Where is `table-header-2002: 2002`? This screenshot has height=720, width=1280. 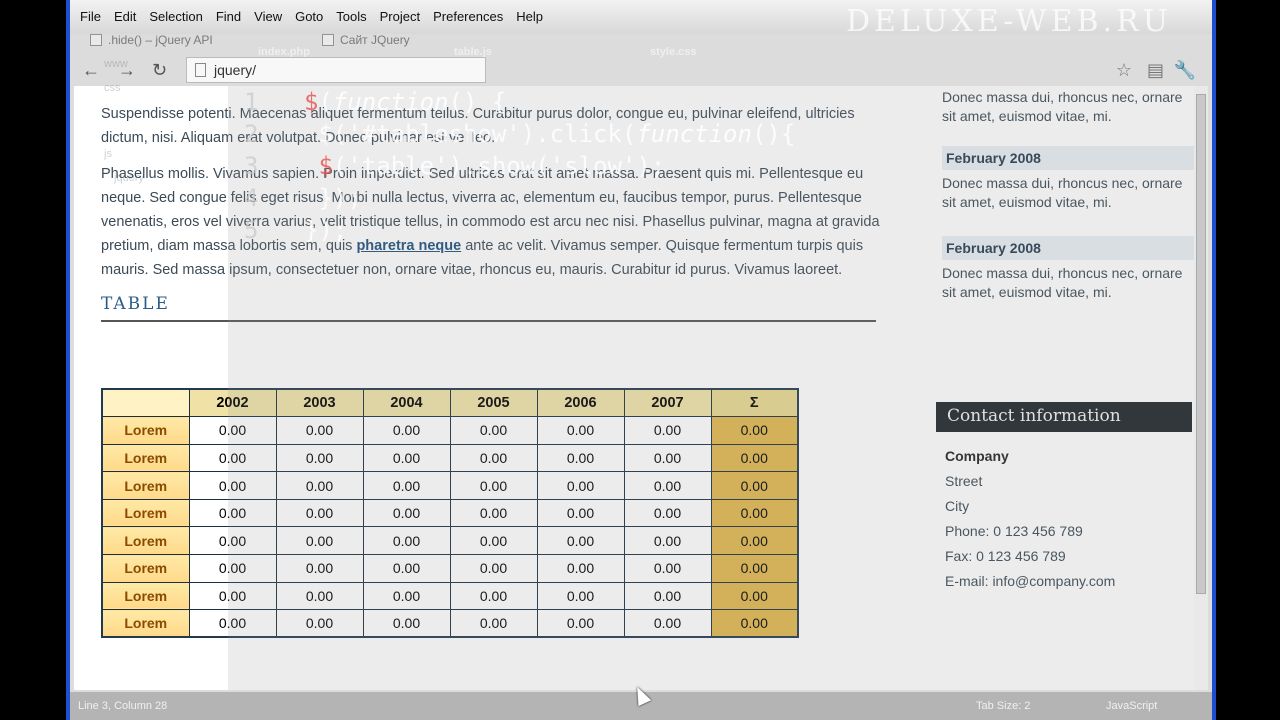
table-header-2002: 2002 is located at coordinates (232, 403).